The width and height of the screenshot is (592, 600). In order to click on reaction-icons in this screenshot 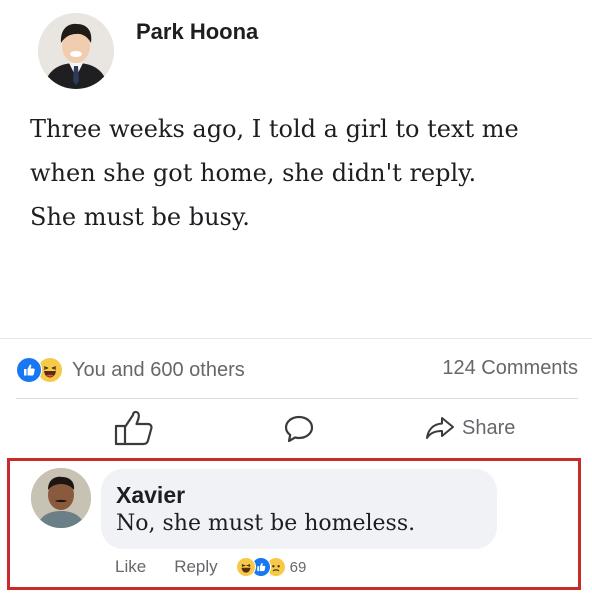, I will do `click(41, 370)`.